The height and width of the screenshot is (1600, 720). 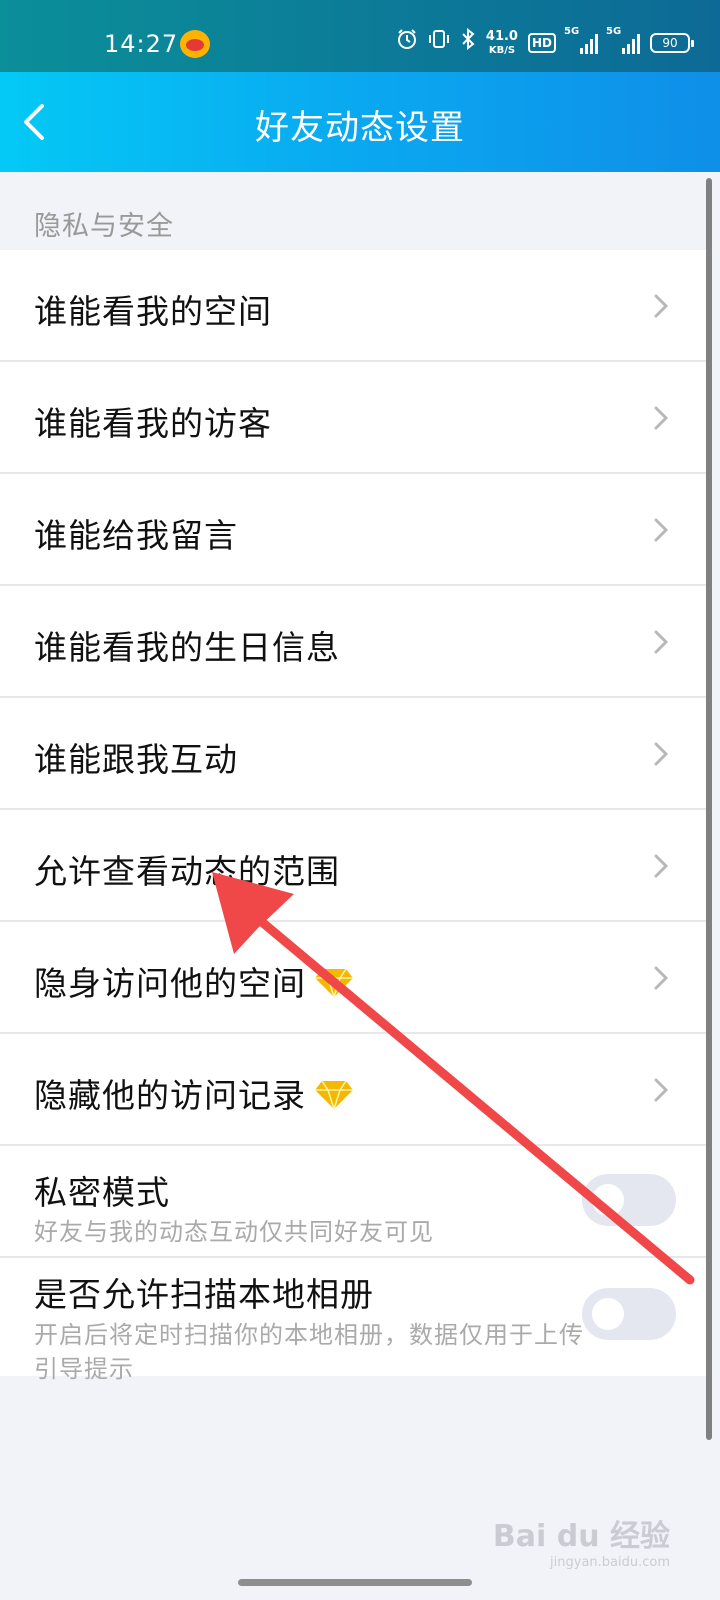 What do you see at coordinates (234, 1232) in the screenshot?
I see `setting-description: 好友与我的动态互动仅共同好友可见` at bounding box center [234, 1232].